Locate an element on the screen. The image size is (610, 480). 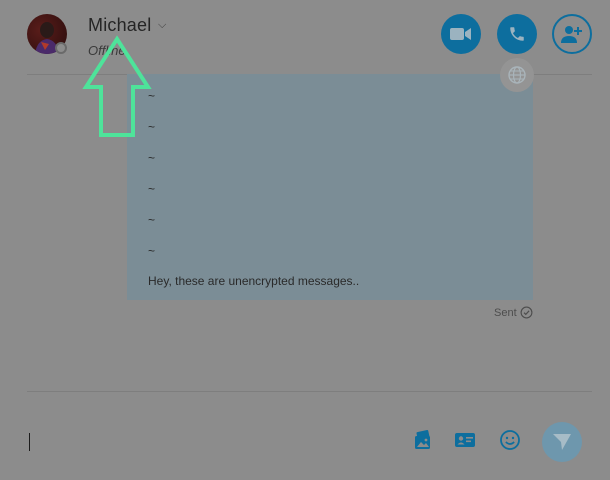
image-icon is located at coordinates (423, 440).